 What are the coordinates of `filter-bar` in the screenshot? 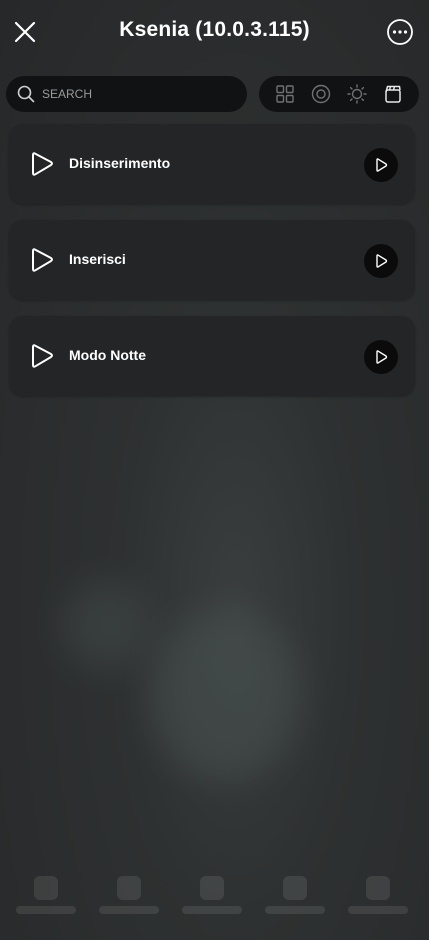 It's located at (339, 94).